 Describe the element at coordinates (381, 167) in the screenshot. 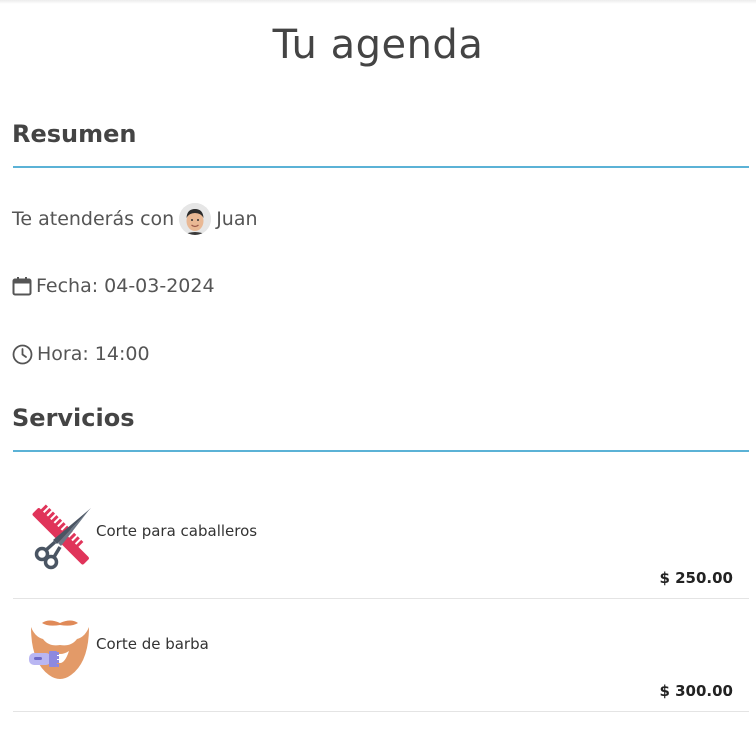

I see `summary-divider` at that location.